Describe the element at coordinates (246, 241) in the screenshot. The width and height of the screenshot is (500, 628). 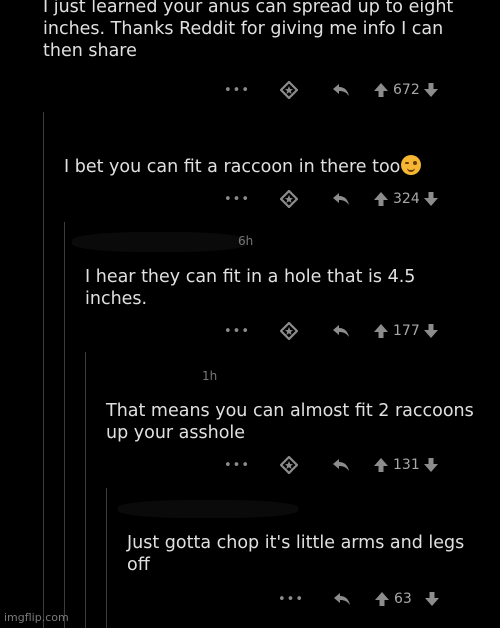
I see `comment-age: 6h` at that location.